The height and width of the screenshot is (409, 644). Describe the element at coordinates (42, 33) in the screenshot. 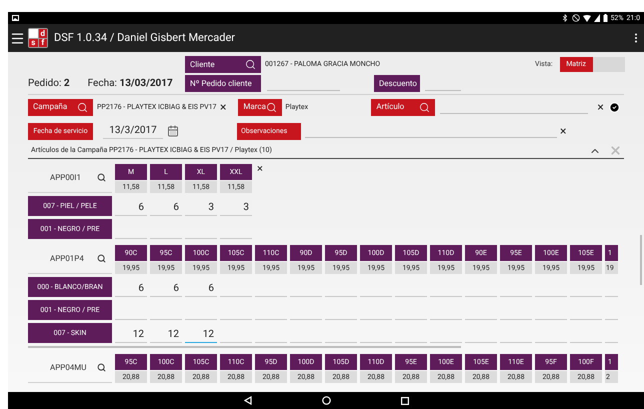

I see `logo-letter: d` at that location.